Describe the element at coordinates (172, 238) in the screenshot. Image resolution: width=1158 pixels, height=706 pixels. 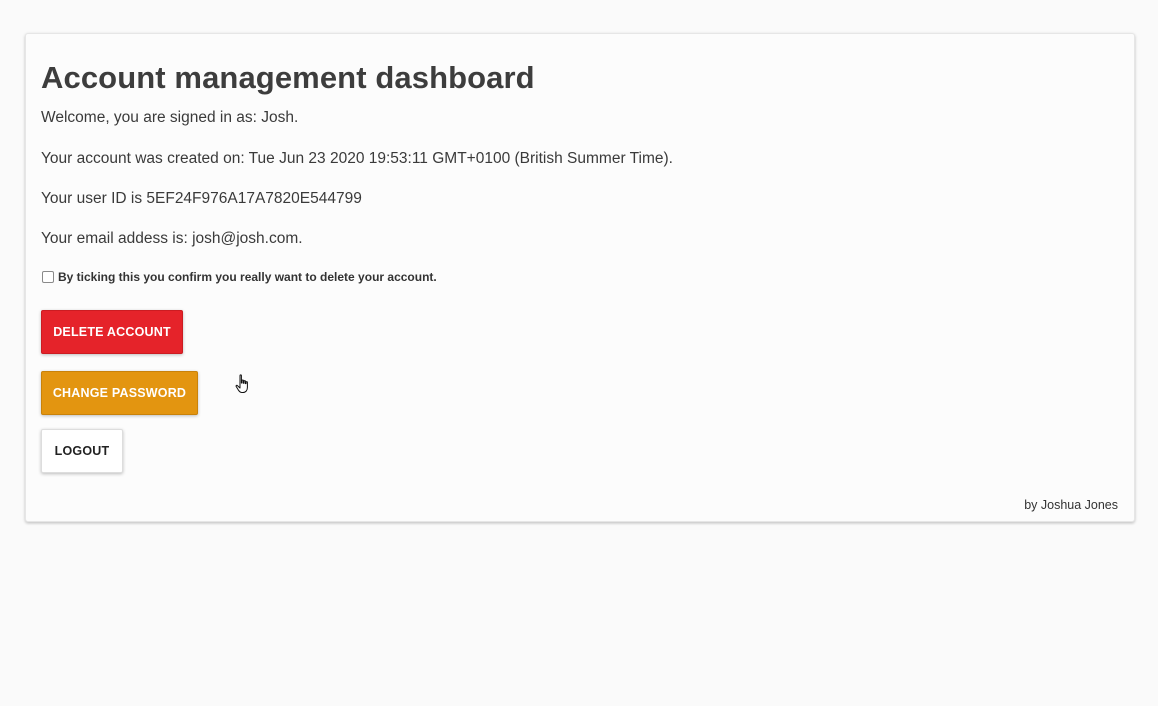
I see `email-text: Your email addess is: josh@josh.com.` at that location.